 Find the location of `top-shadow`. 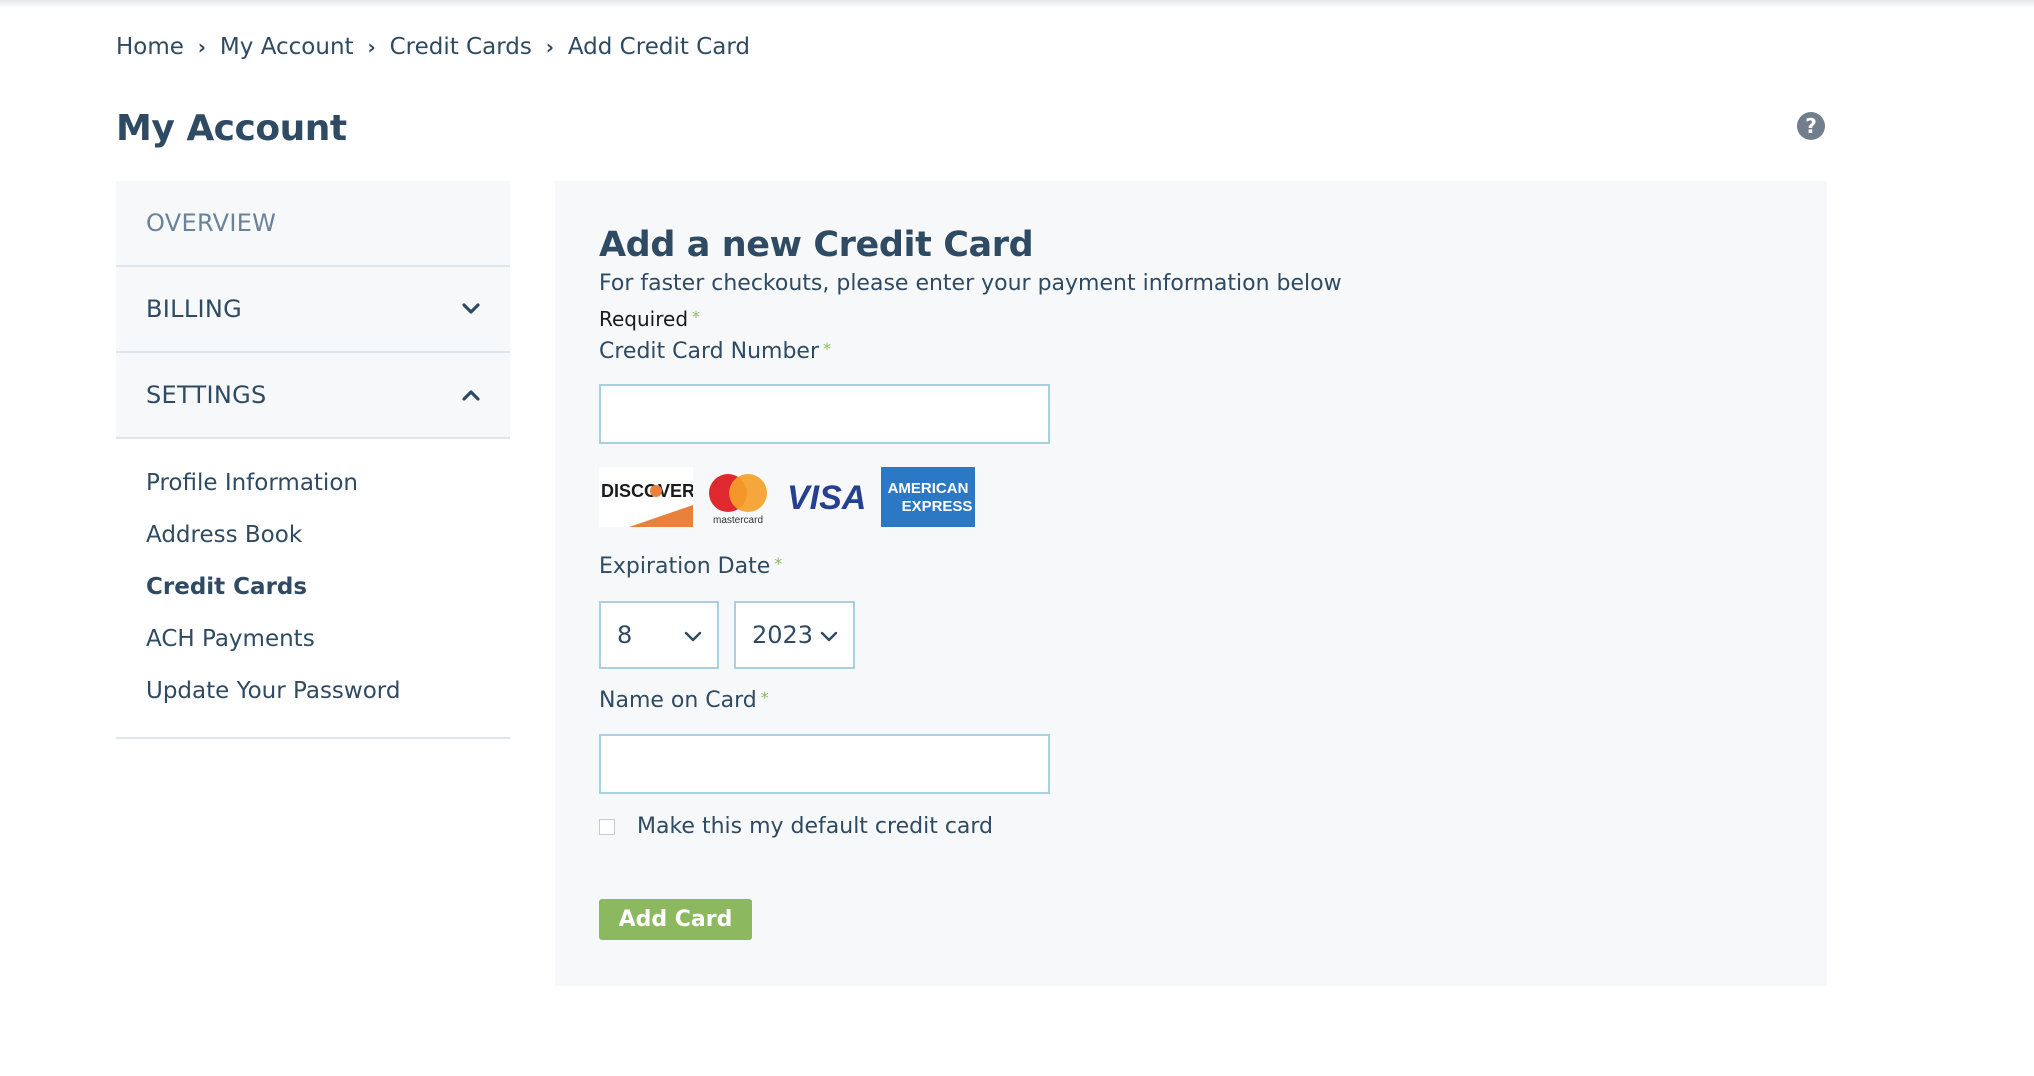

top-shadow is located at coordinates (1017, 4).